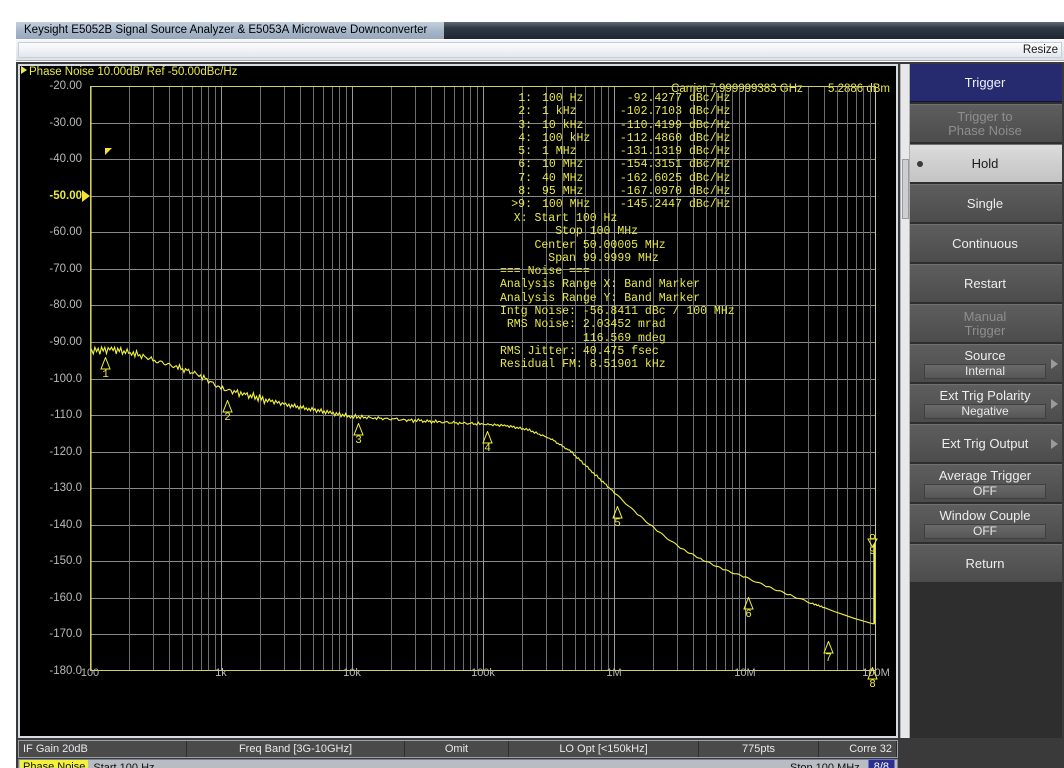 Image resolution: width=1064 pixels, height=768 pixels. Describe the element at coordinates (55, 749) in the screenshot. I see `setting-label: IF Gain 20dB` at that location.